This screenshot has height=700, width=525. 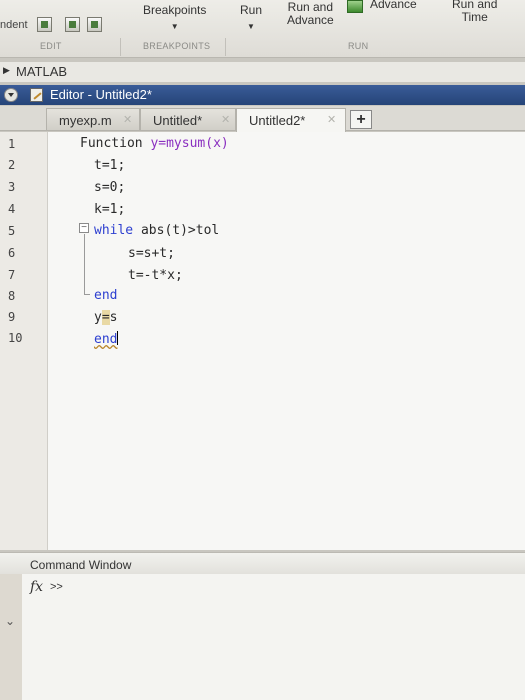 I want to click on tab-untitled2: Untitled2* ✕, so click(x=291, y=120).